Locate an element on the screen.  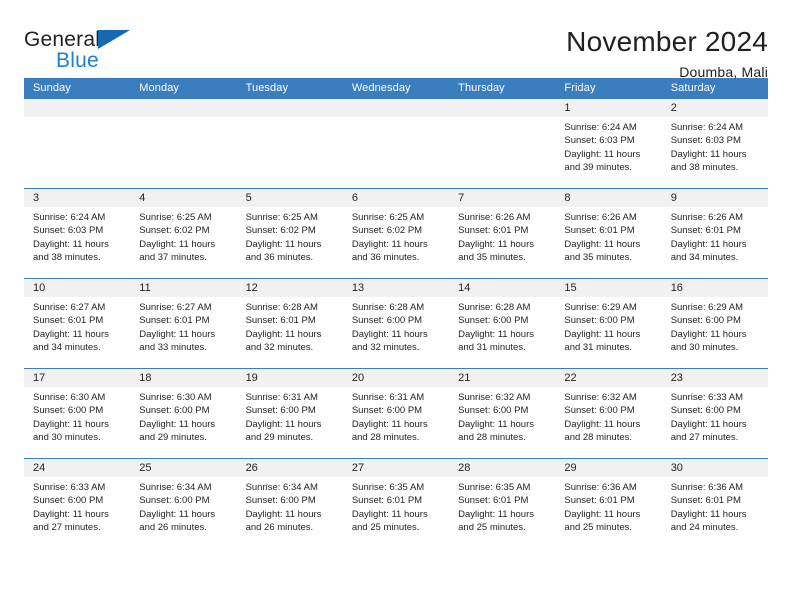
sunrise-text: Sunrise: 6:29 AM is located at coordinates (707, 307).